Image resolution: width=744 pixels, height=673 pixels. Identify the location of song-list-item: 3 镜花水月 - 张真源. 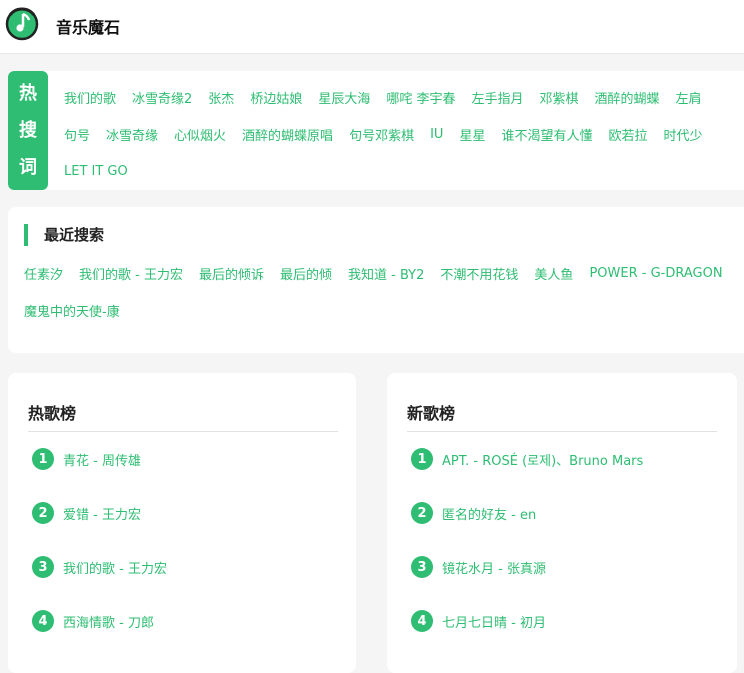
(478, 567).